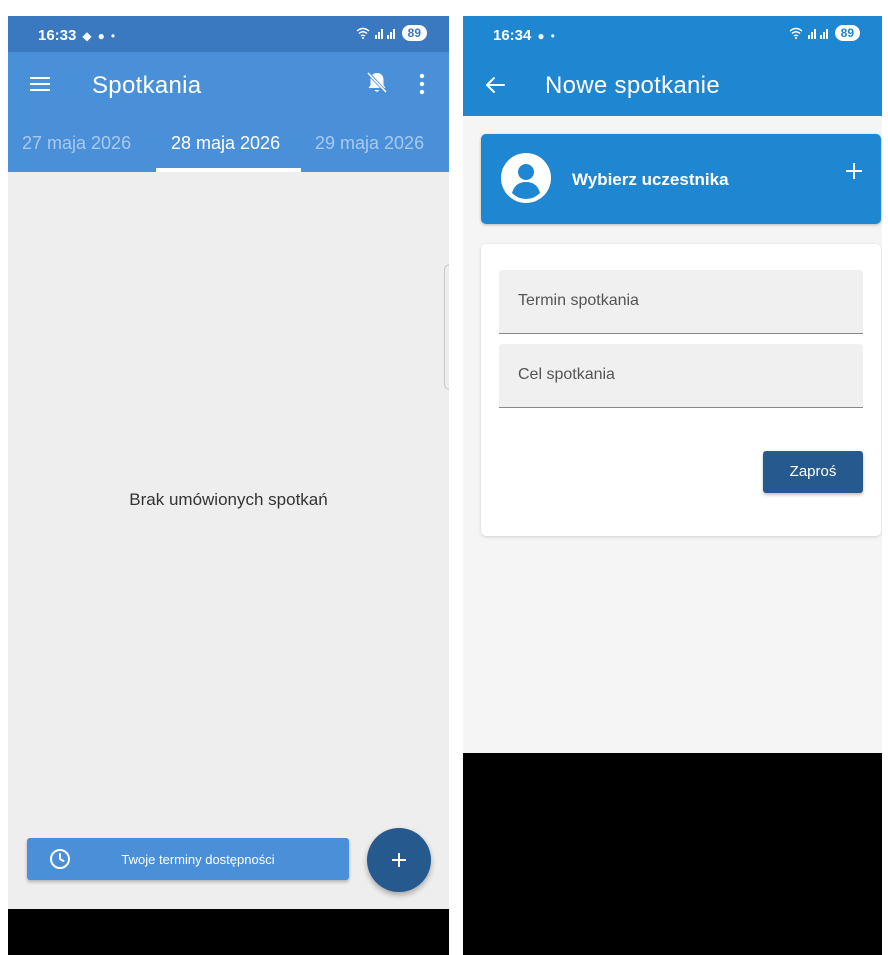 Image resolution: width=888 pixels, height=955 pixels. What do you see at coordinates (87, 35) in the screenshot?
I see `location-icon: ◆` at bounding box center [87, 35].